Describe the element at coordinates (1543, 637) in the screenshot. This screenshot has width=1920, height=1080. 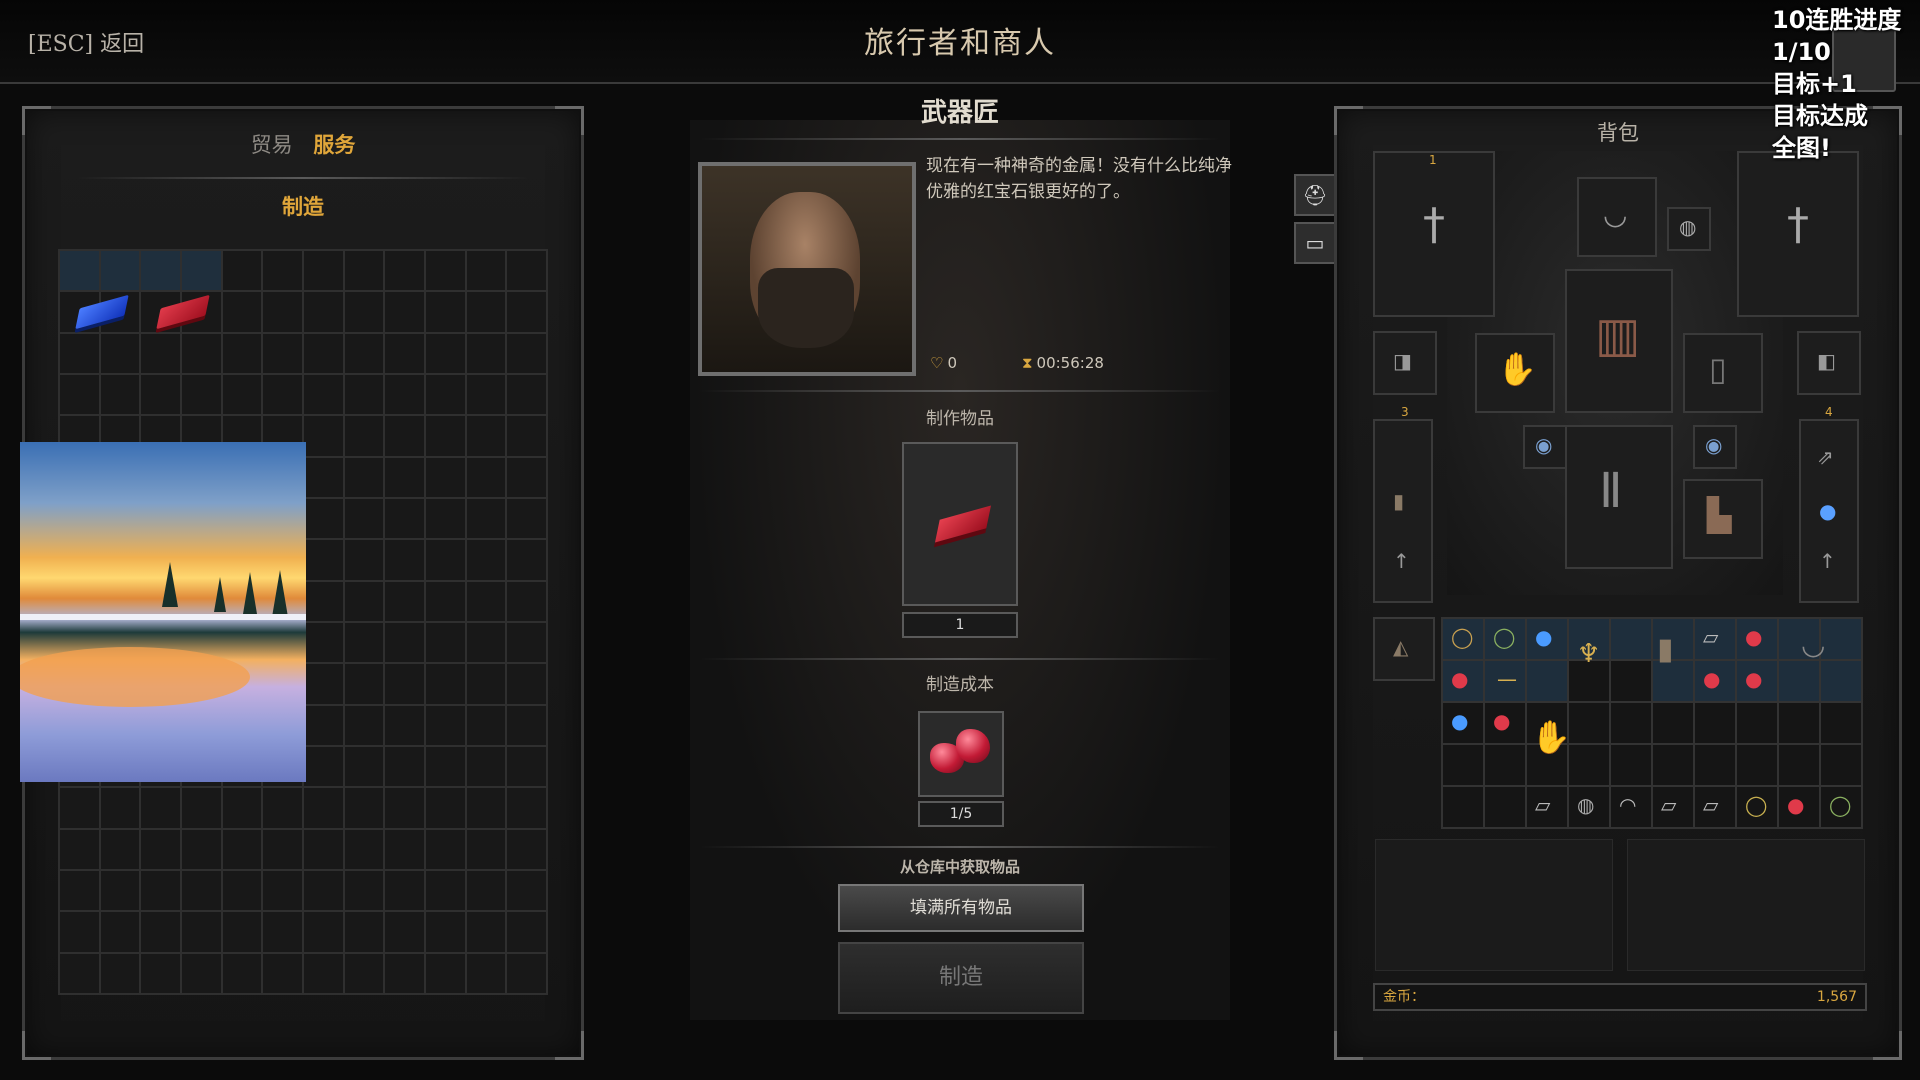
I see `blue-potion-icon-inv: ●` at that location.